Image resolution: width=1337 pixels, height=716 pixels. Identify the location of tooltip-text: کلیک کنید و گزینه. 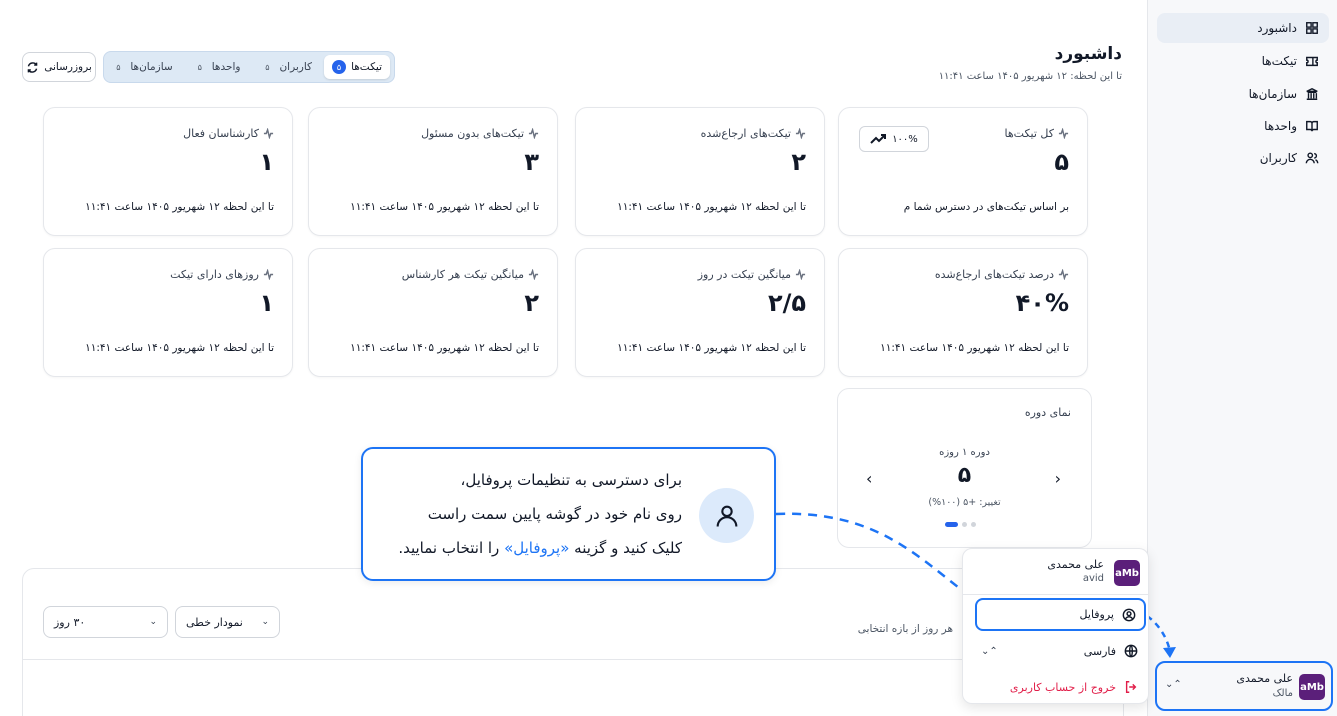
(625, 548).